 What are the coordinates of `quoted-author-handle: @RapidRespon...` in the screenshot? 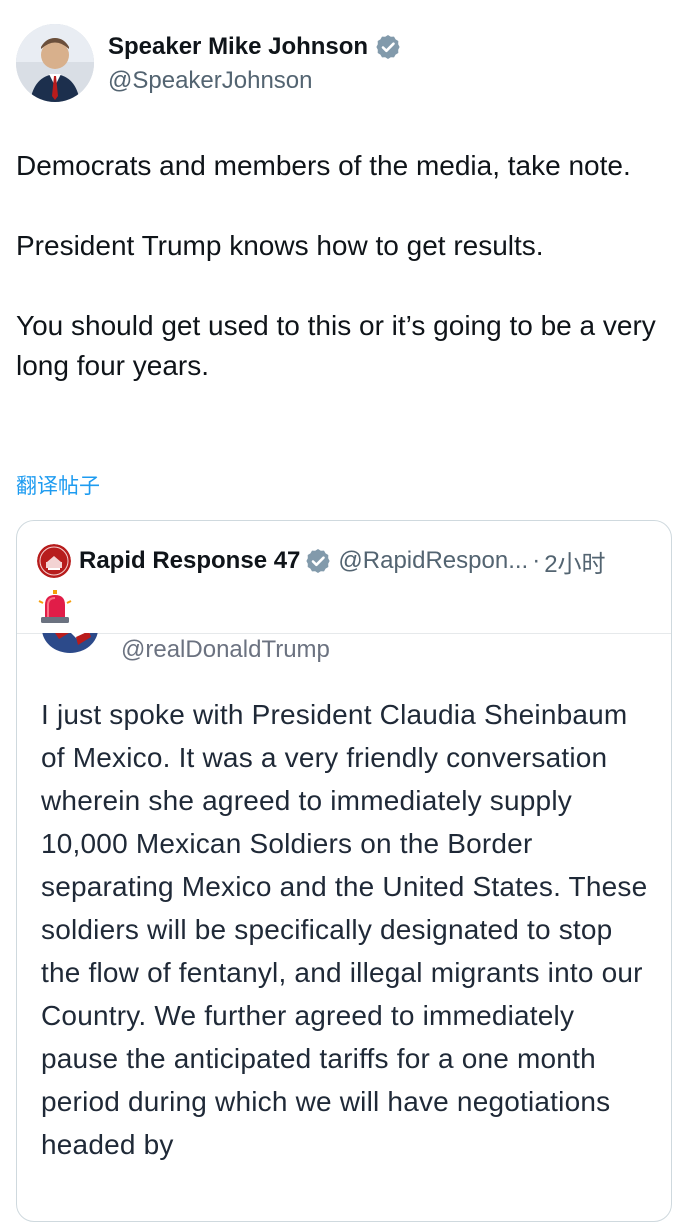 It's located at (433, 561).